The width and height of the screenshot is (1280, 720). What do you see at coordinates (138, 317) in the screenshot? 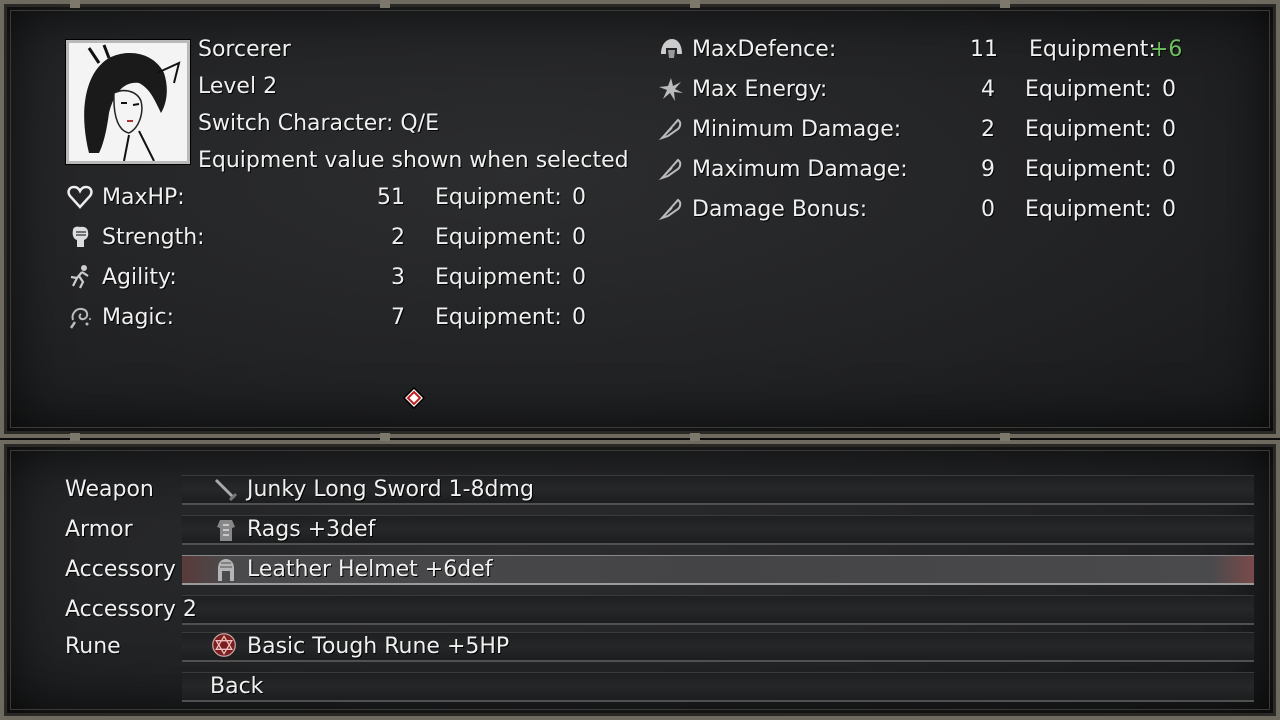
I see `stat-label-magic: Magic:` at bounding box center [138, 317].